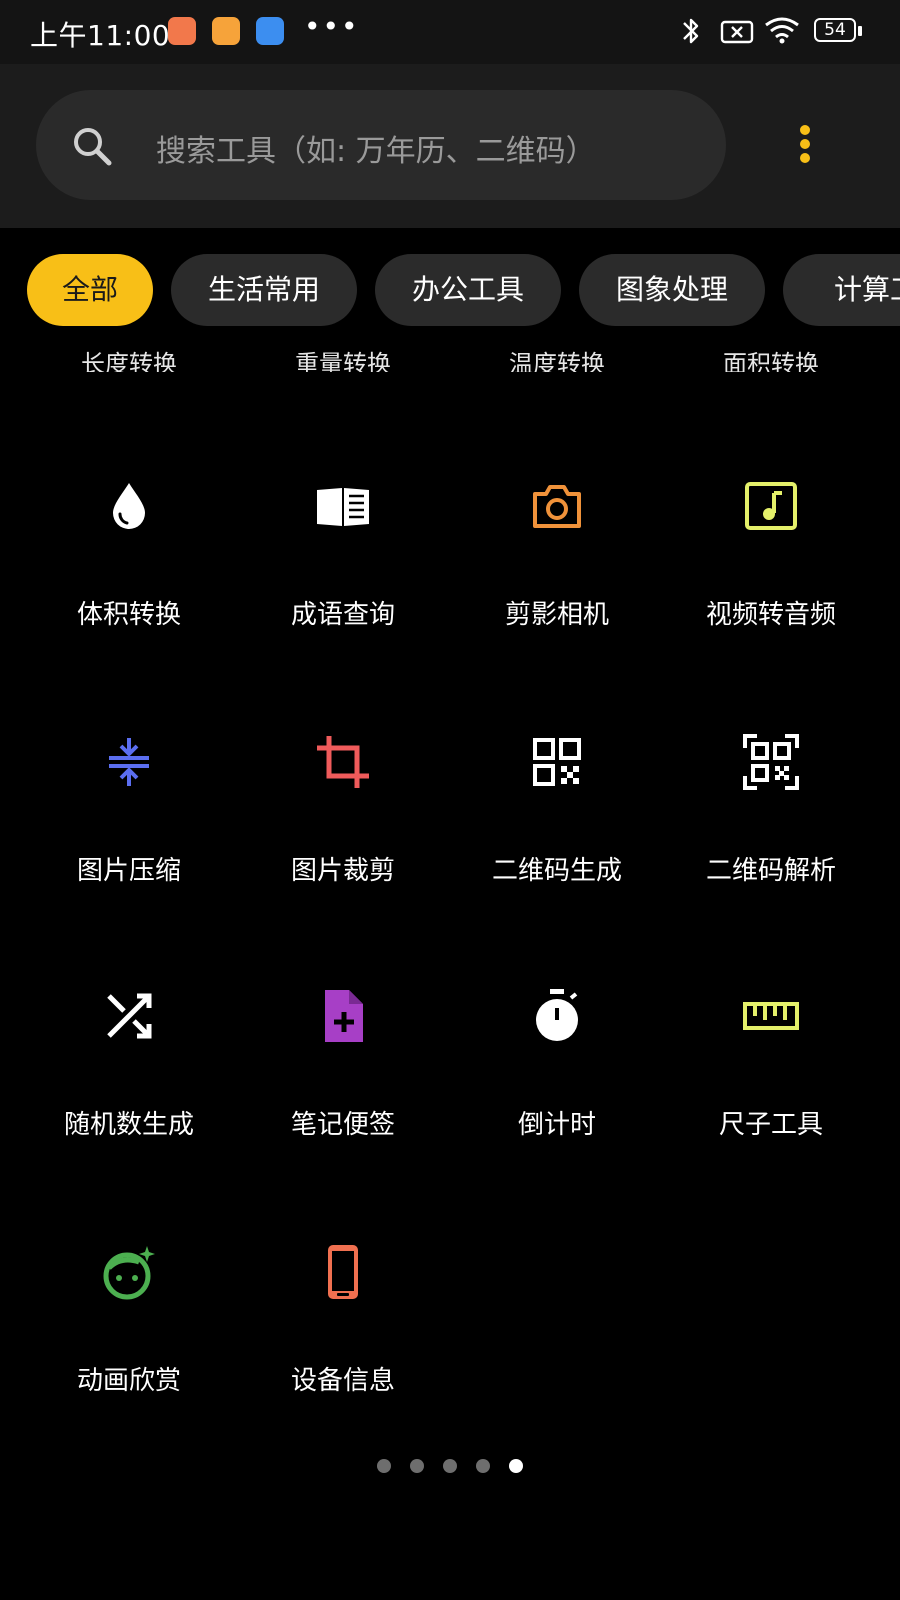 This screenshot has width=900, height=1600. Describe the element at coordinates (557, 1015) in the screenshot. I see `timer-icon` at that location.